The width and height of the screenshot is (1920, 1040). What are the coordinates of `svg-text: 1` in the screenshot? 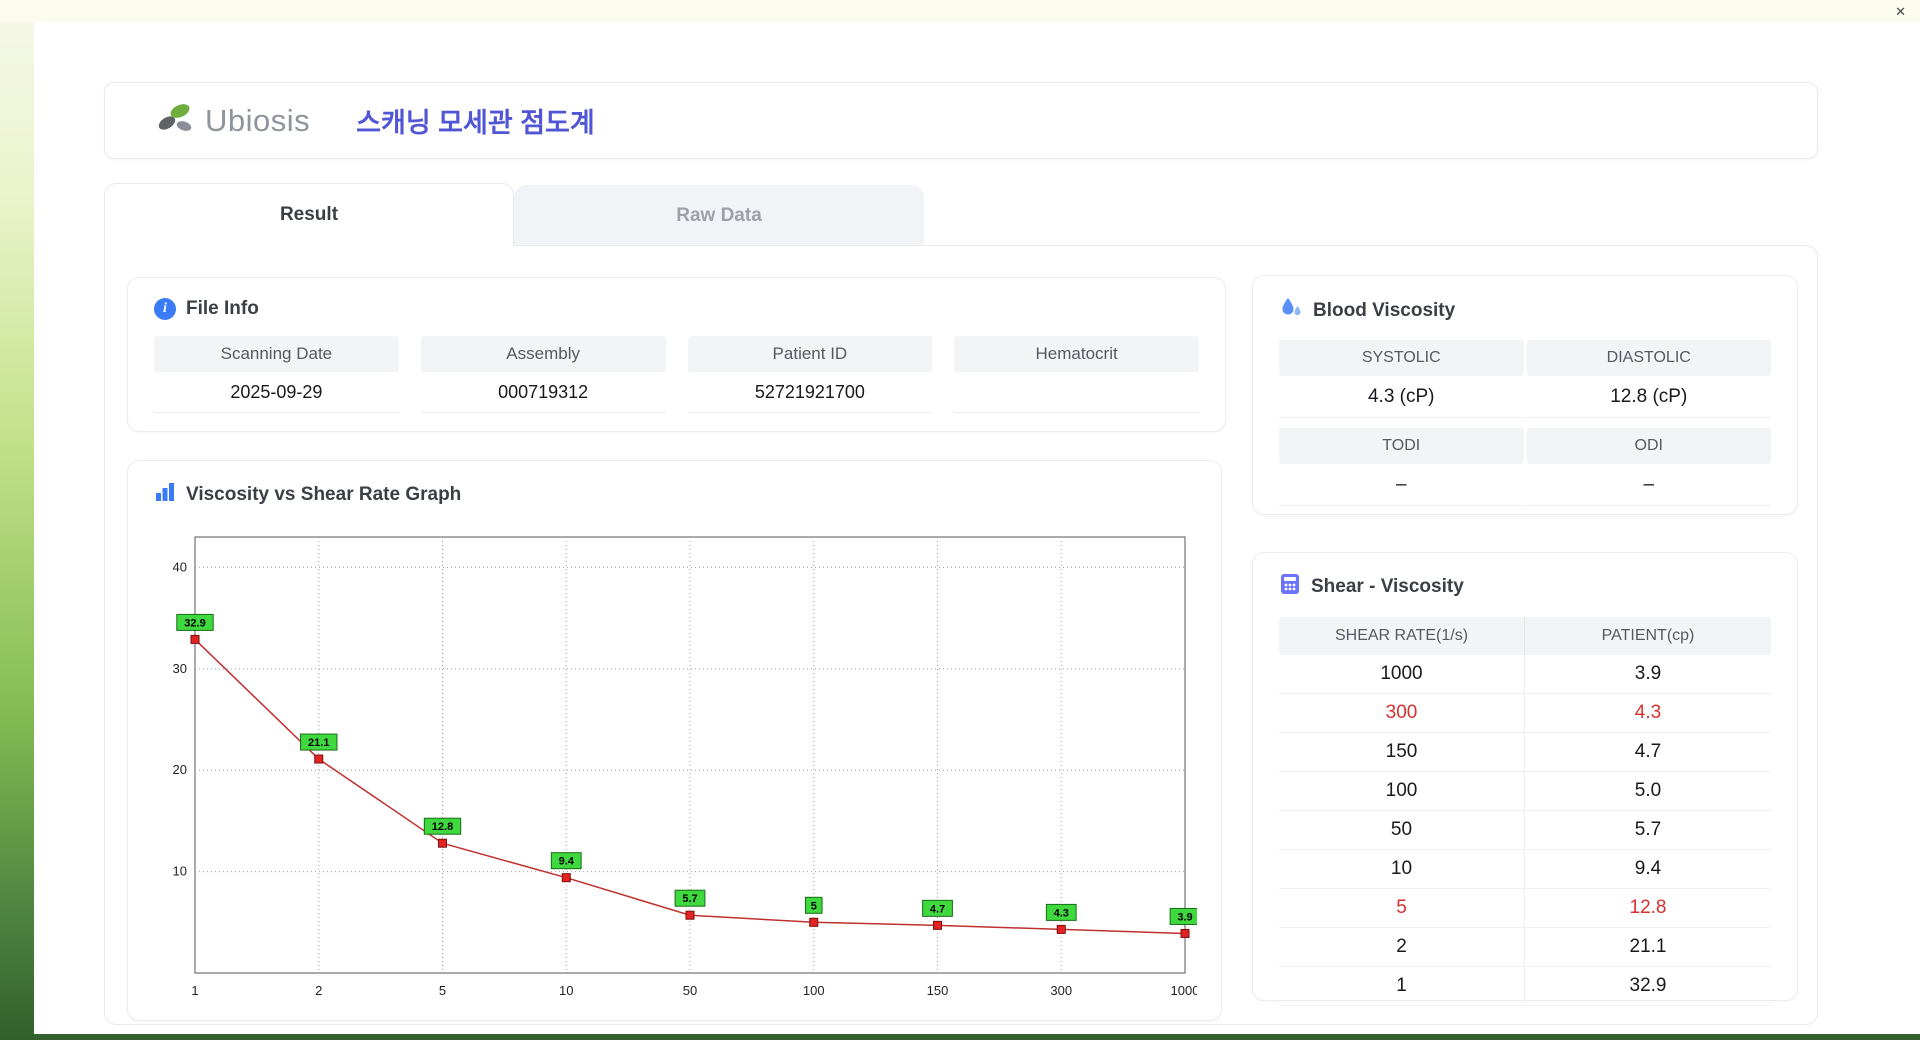 It's located at (194, 990).